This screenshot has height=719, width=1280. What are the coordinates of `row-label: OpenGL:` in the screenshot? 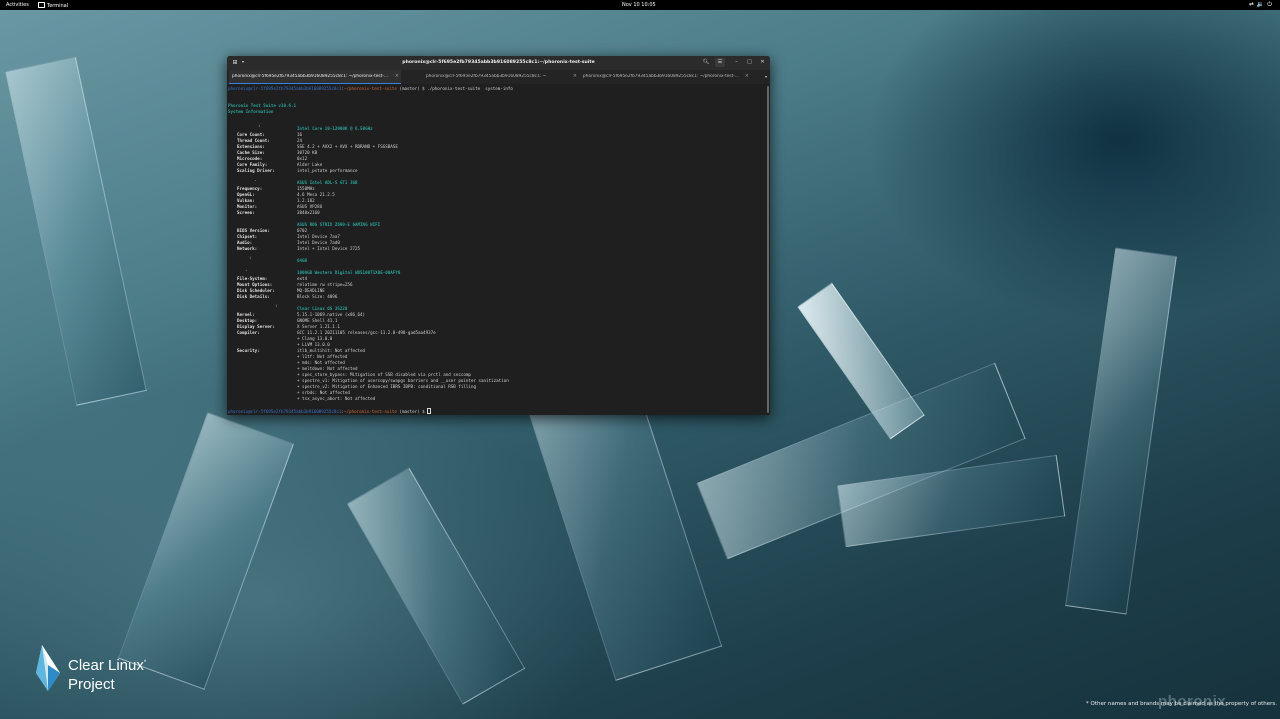 It's located at (246, 194).